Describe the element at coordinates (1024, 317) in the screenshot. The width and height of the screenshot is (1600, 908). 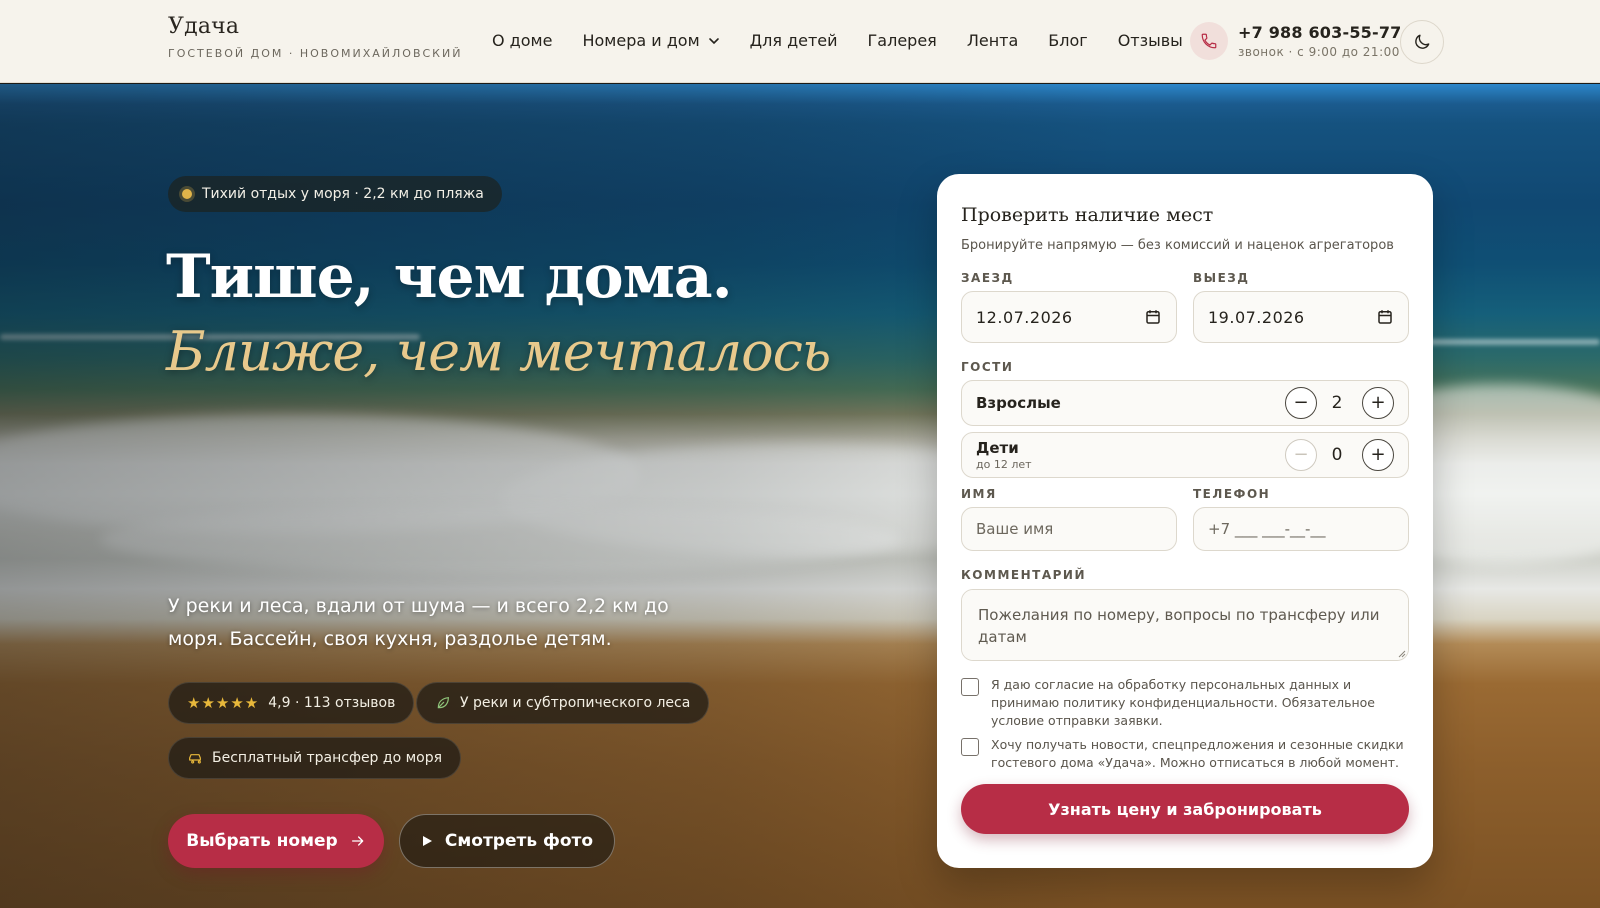
I see `checkin-date-value: 12.07.2026` at that location.